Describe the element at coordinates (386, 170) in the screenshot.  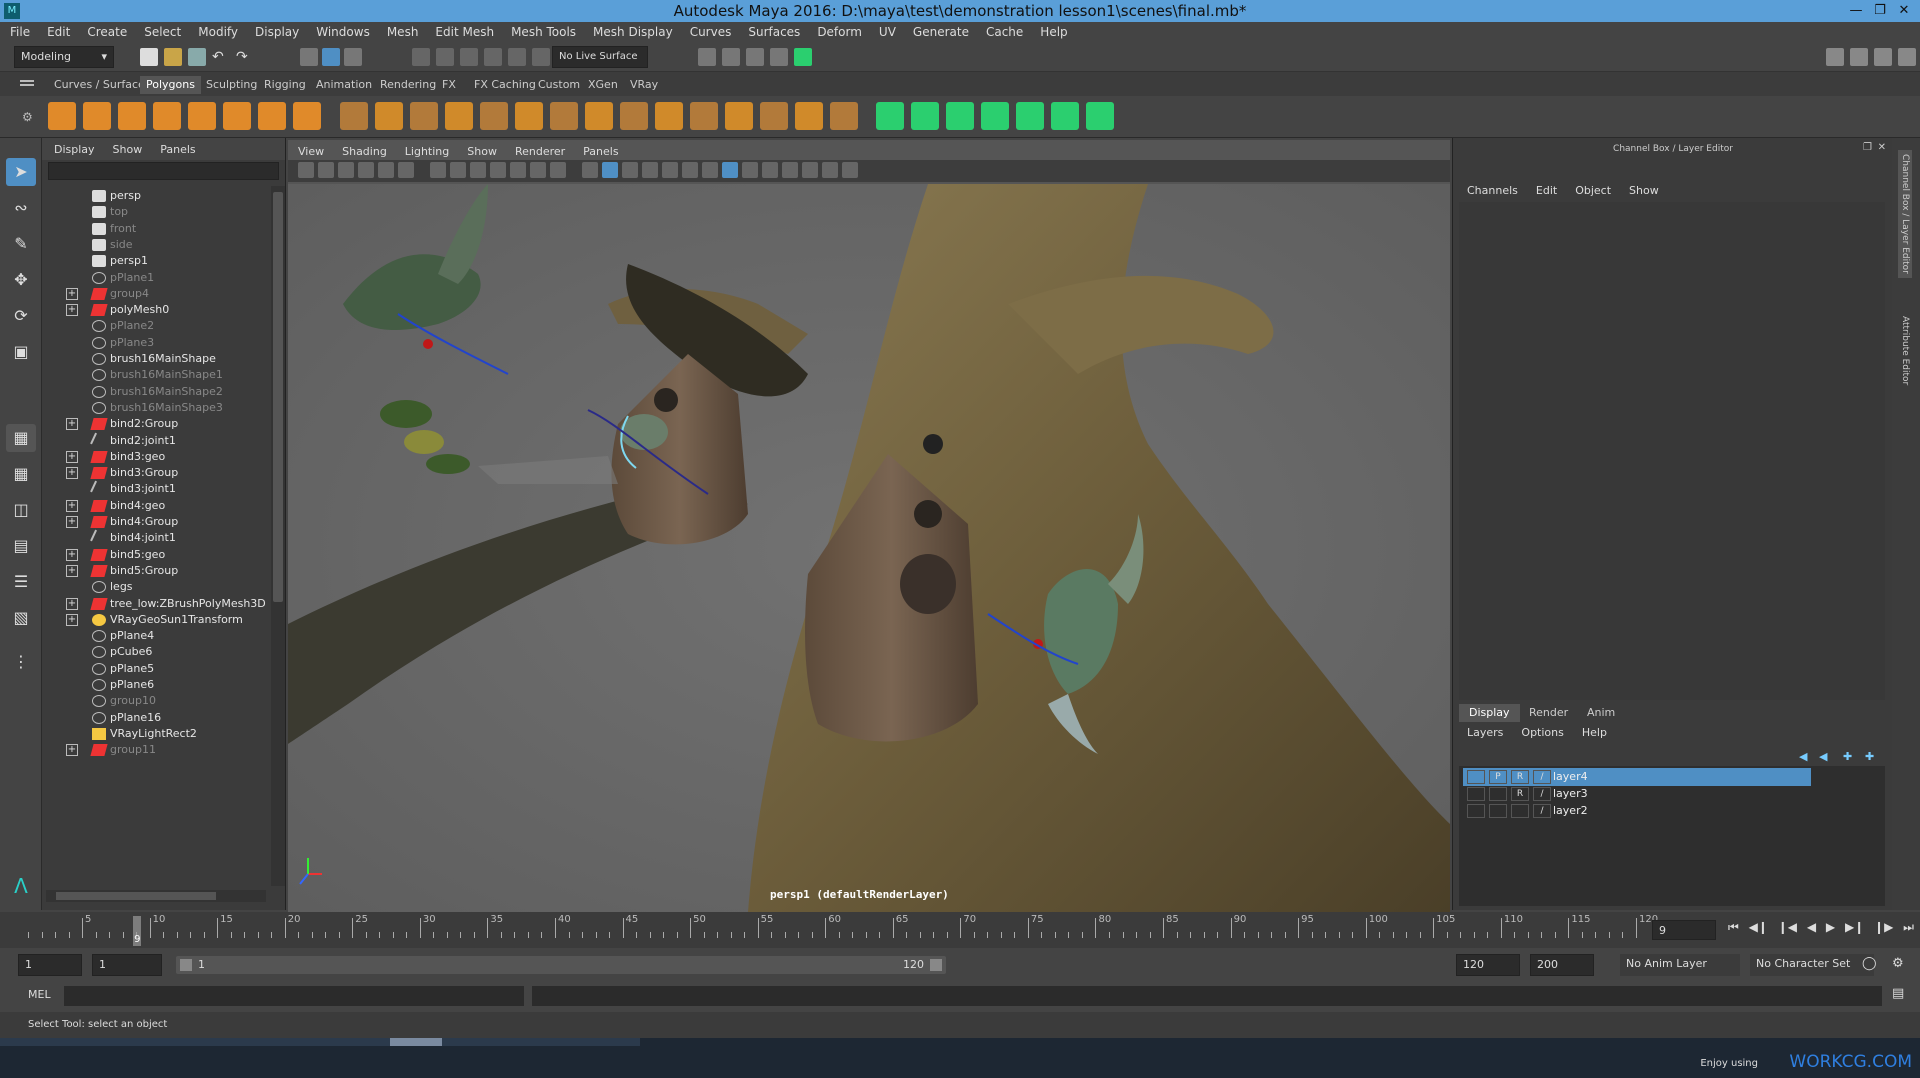
I see `2d-pan-zoom-icon` at that location.